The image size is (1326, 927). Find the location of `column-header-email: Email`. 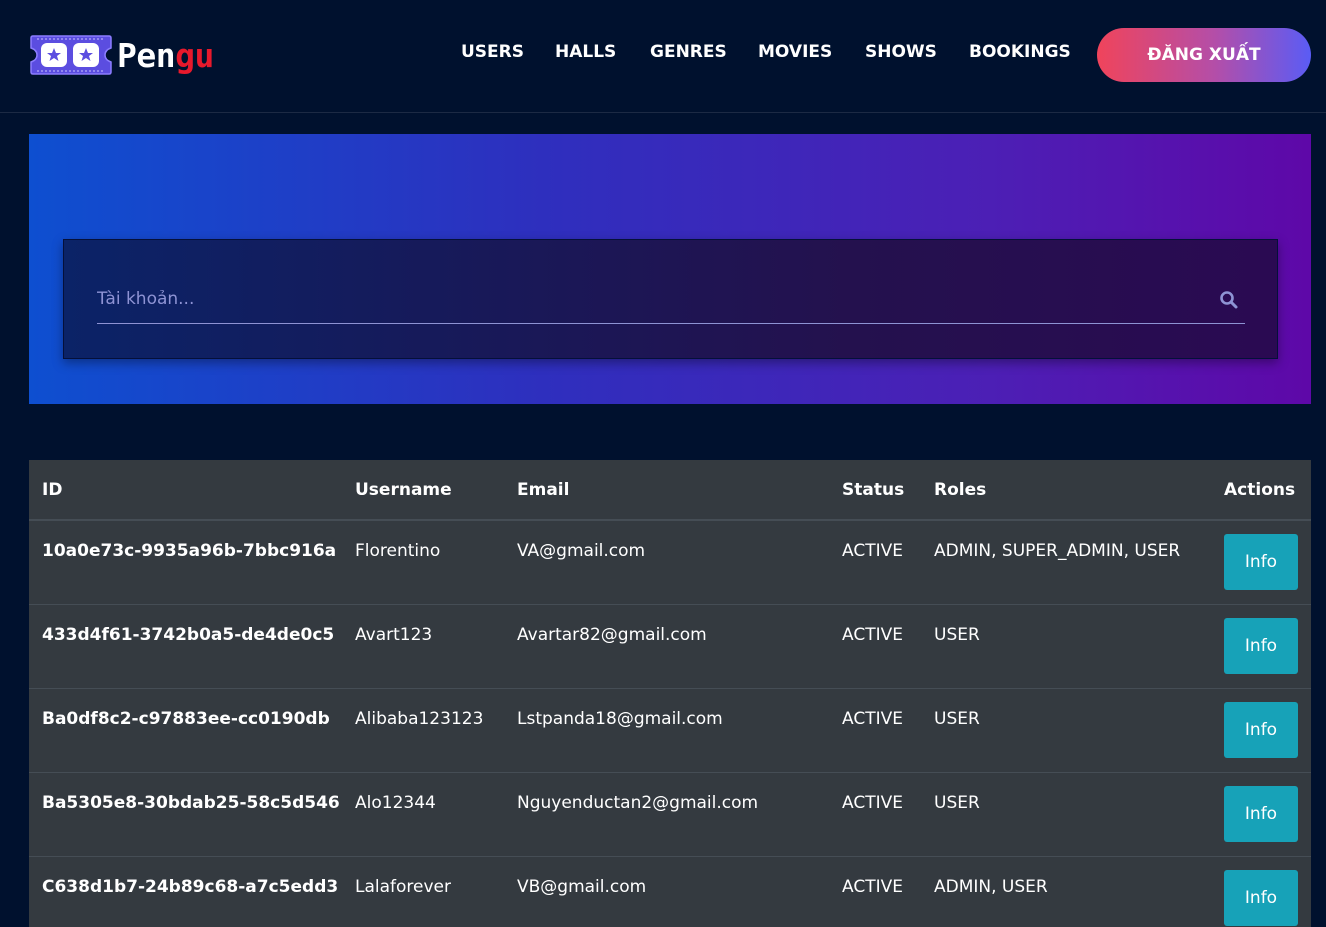

column-header-email: Email is located at coordinates (543, 489).